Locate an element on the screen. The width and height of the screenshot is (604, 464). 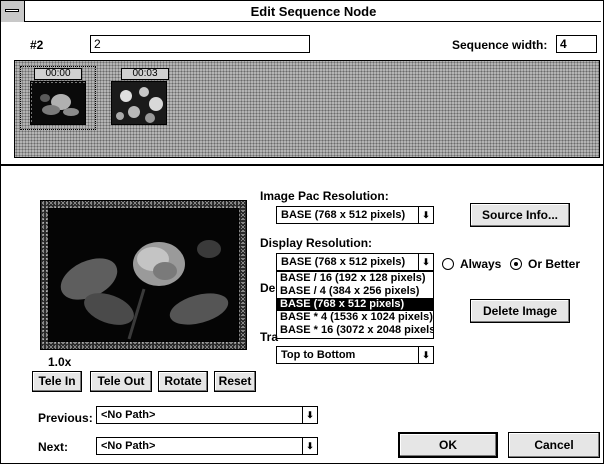
display-resolution-value: BASE (768 x 512 pixels) is located at coordinates (343, 262).